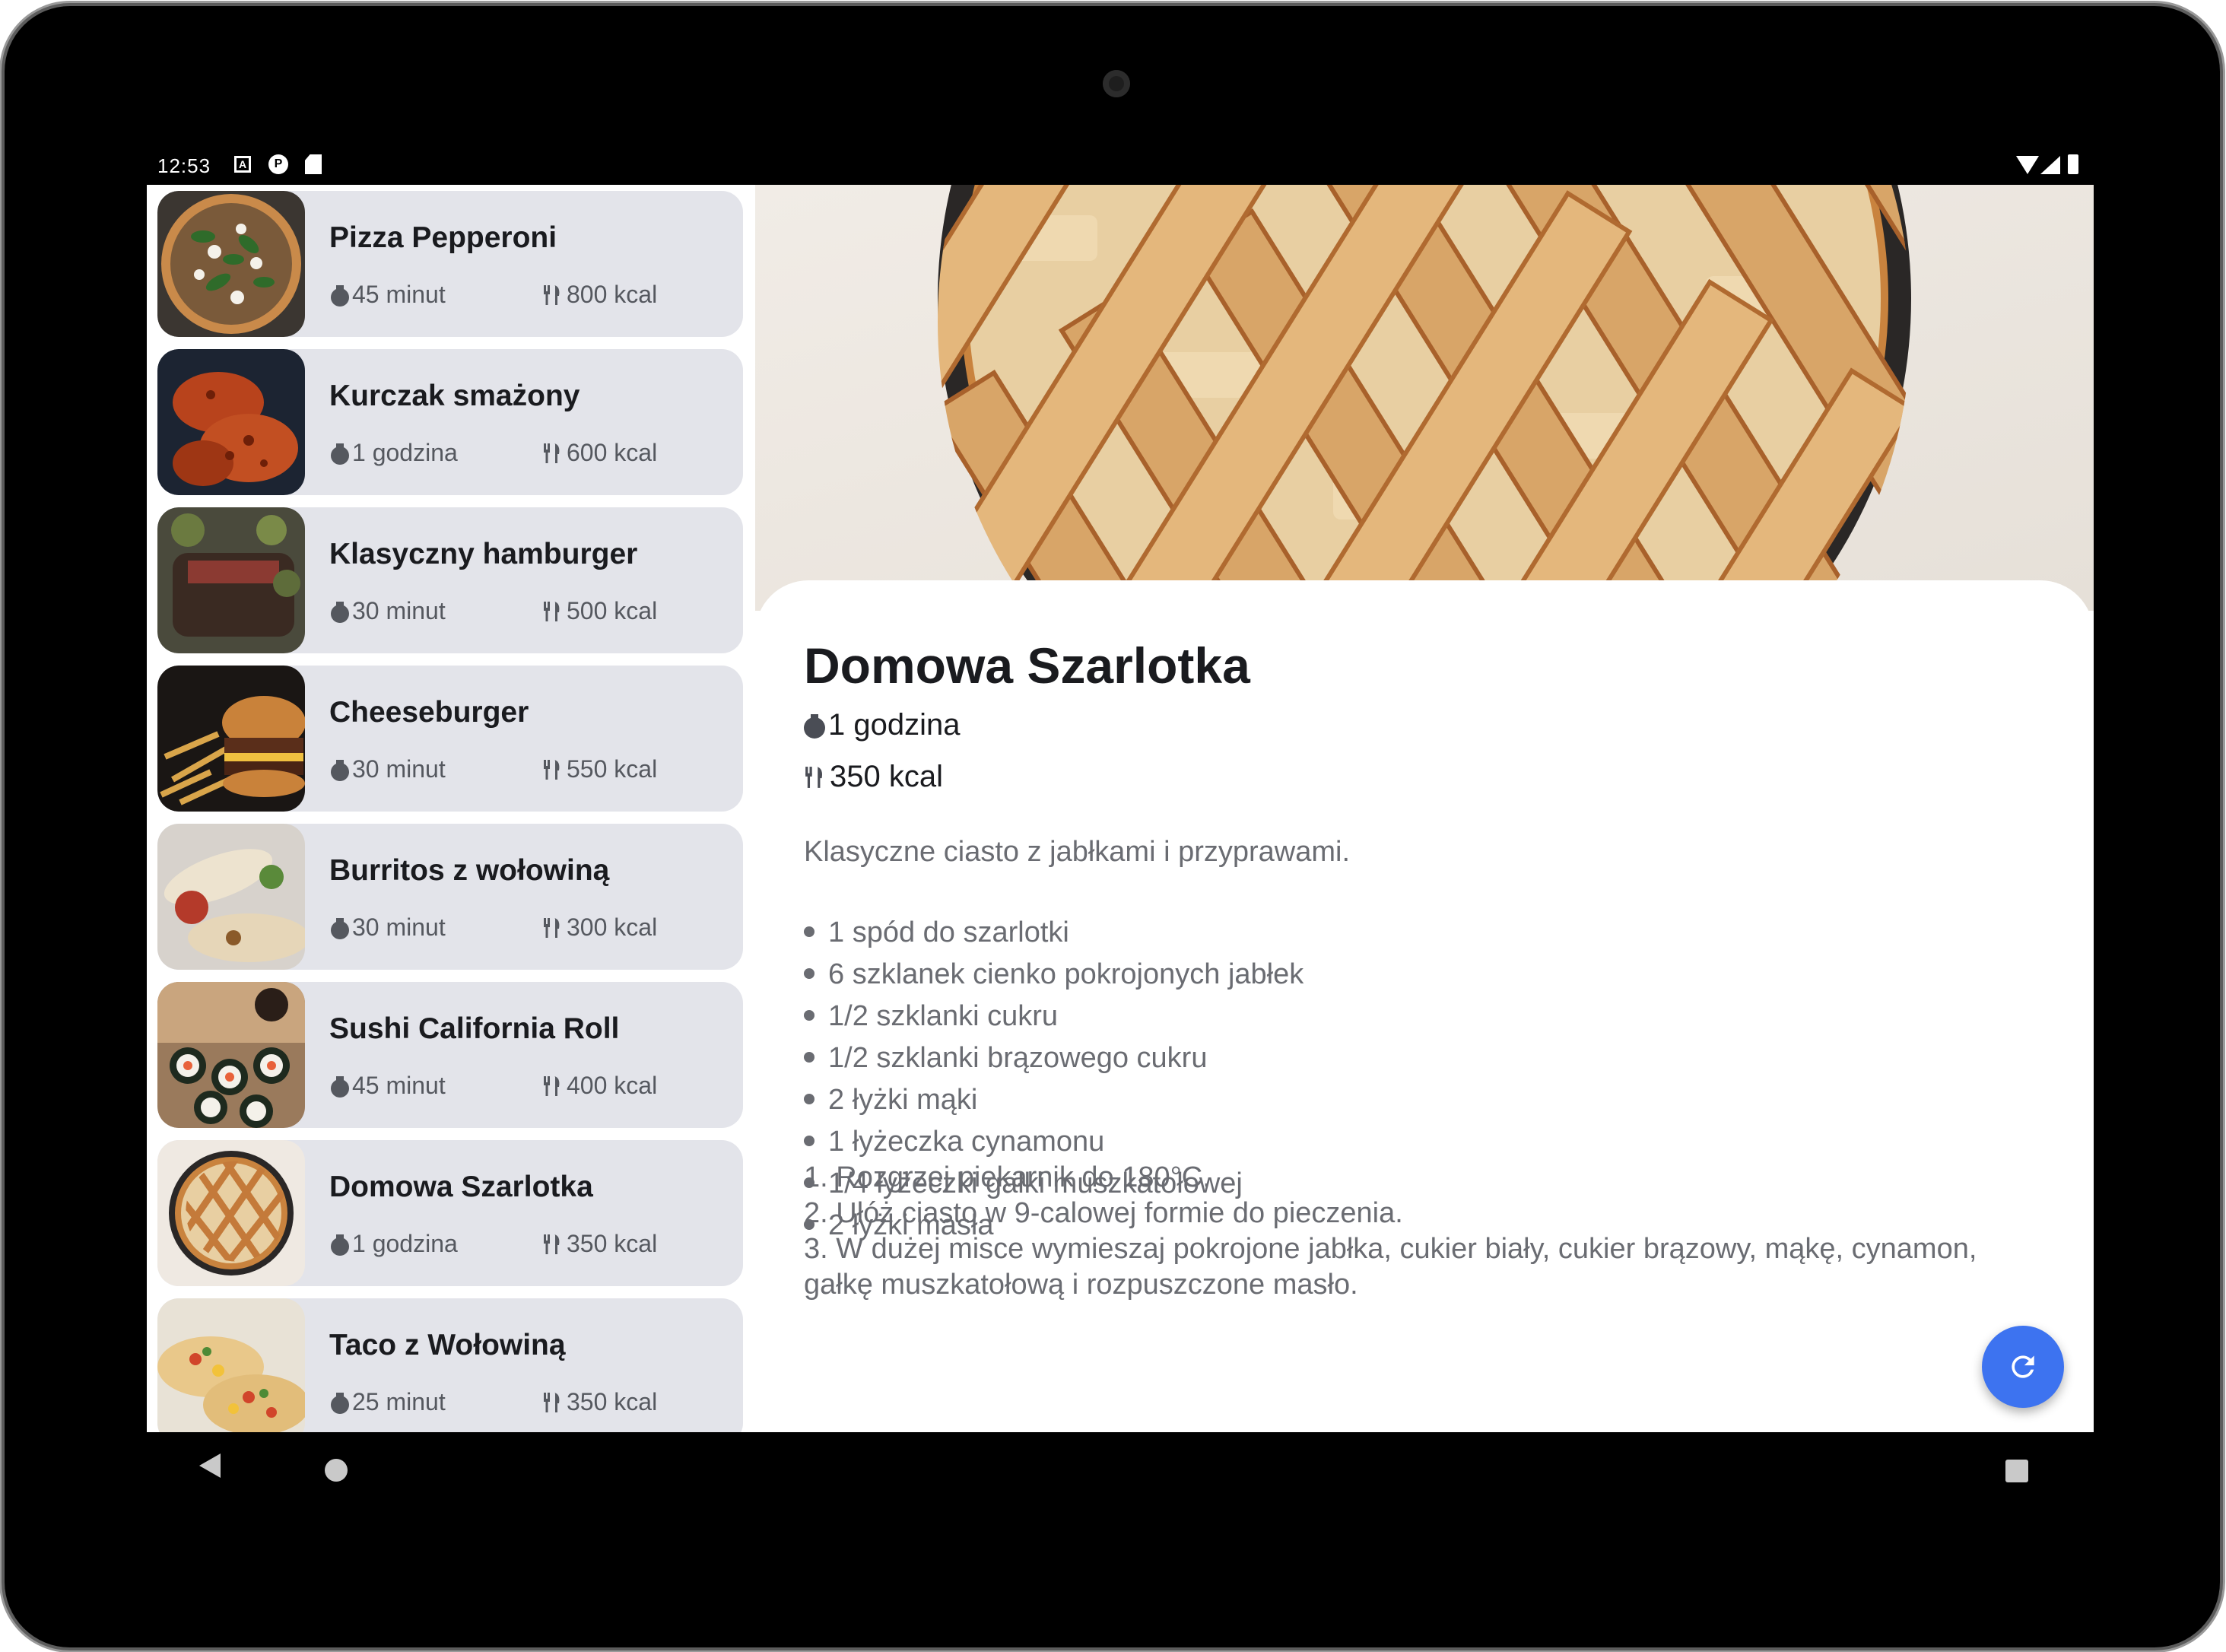 This screenshot has height=1652, width=2226. What do you see at coordinates (949, 932) in the screenshot?
I see `ingredient-text: 1 spód do szarlotki` at bounding box center [949, 932].